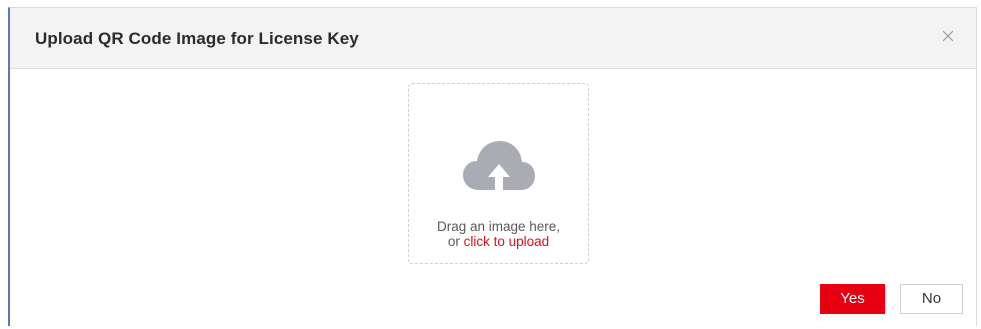 The height and width of the screenshot is (329, 981). I want to click on yes-button: Yes, so click(852, 299).